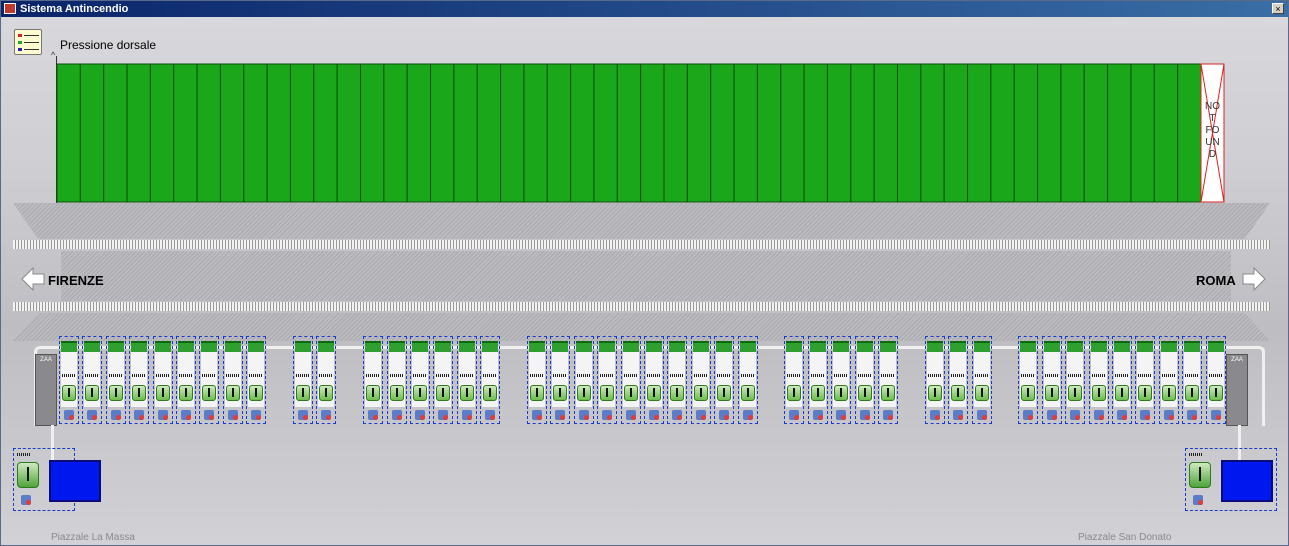 This screenshot has width=1289, height=546. I want to click on water-tank-left, so click(75, 481).